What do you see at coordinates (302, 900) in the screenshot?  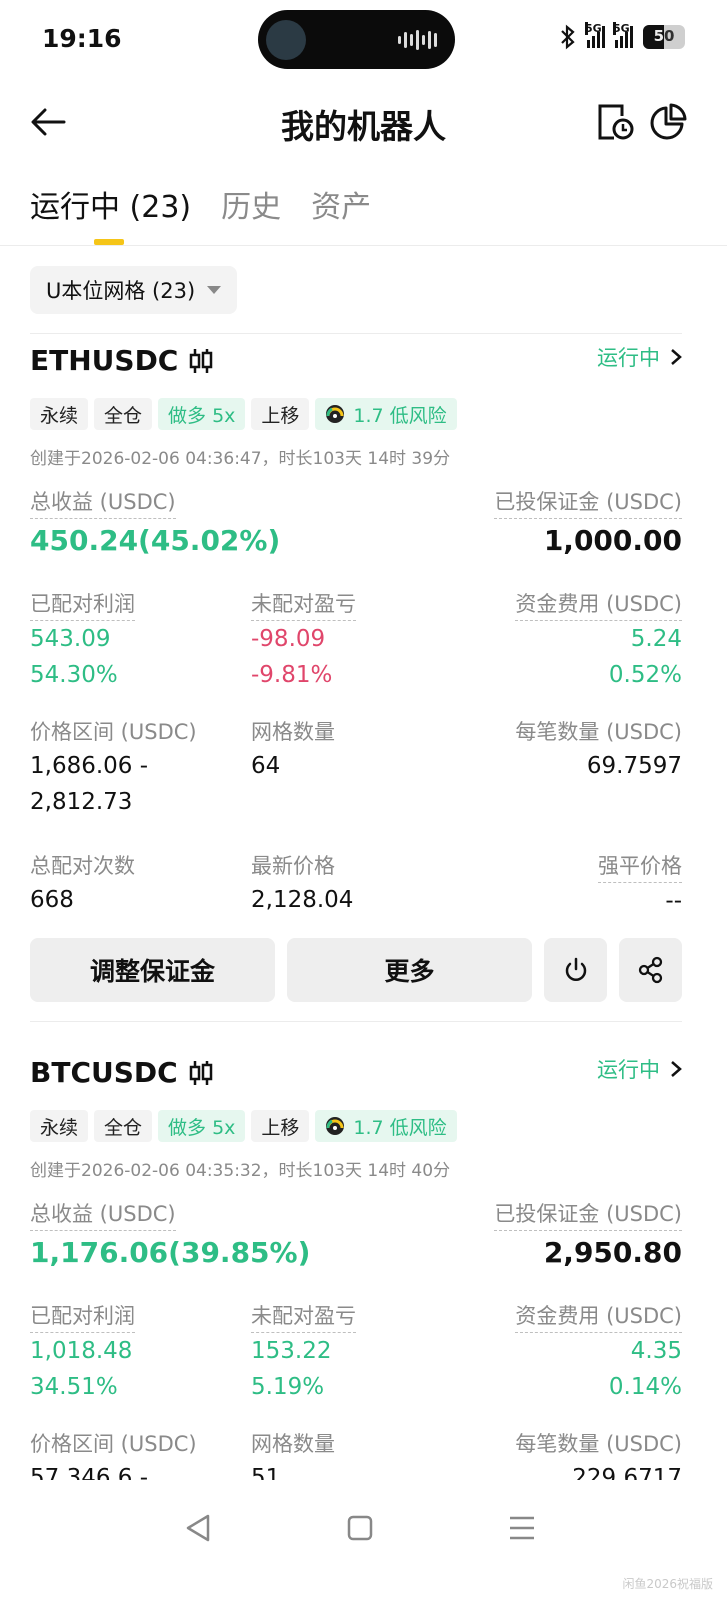 I see `latest-price-value: 2,128.04` at bounding box center [302, 900].